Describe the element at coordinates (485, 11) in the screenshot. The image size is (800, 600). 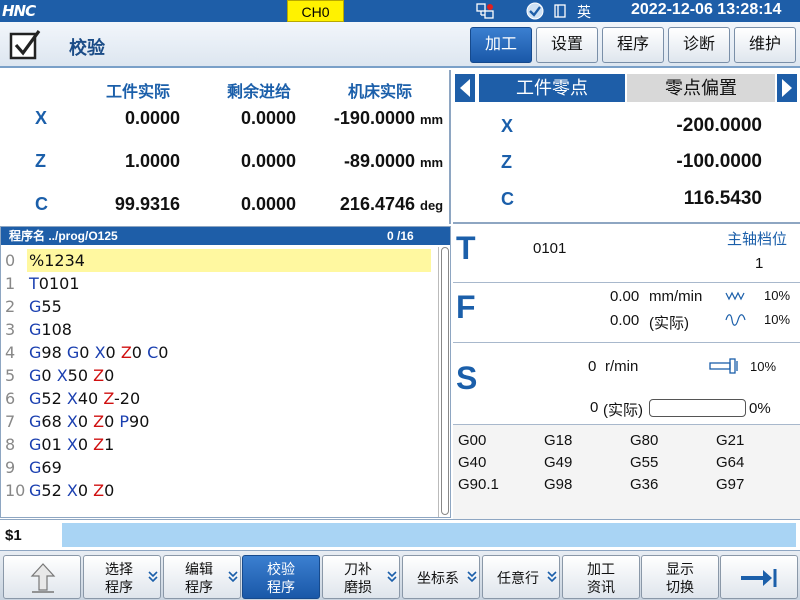
I see `network-icon` at that location.